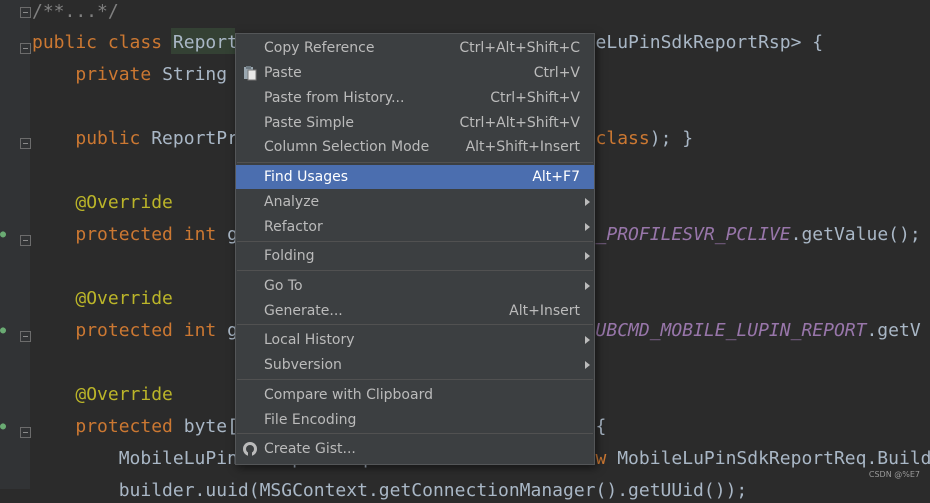 The height and width of the screenshot is (503, 930). What do you see at coordinates (415, 48) in the screenshot?
I see `menu-item-copy-reference: Copy Reference Ctrl+Alt+Shift+C` at bounding box center [415, 48].